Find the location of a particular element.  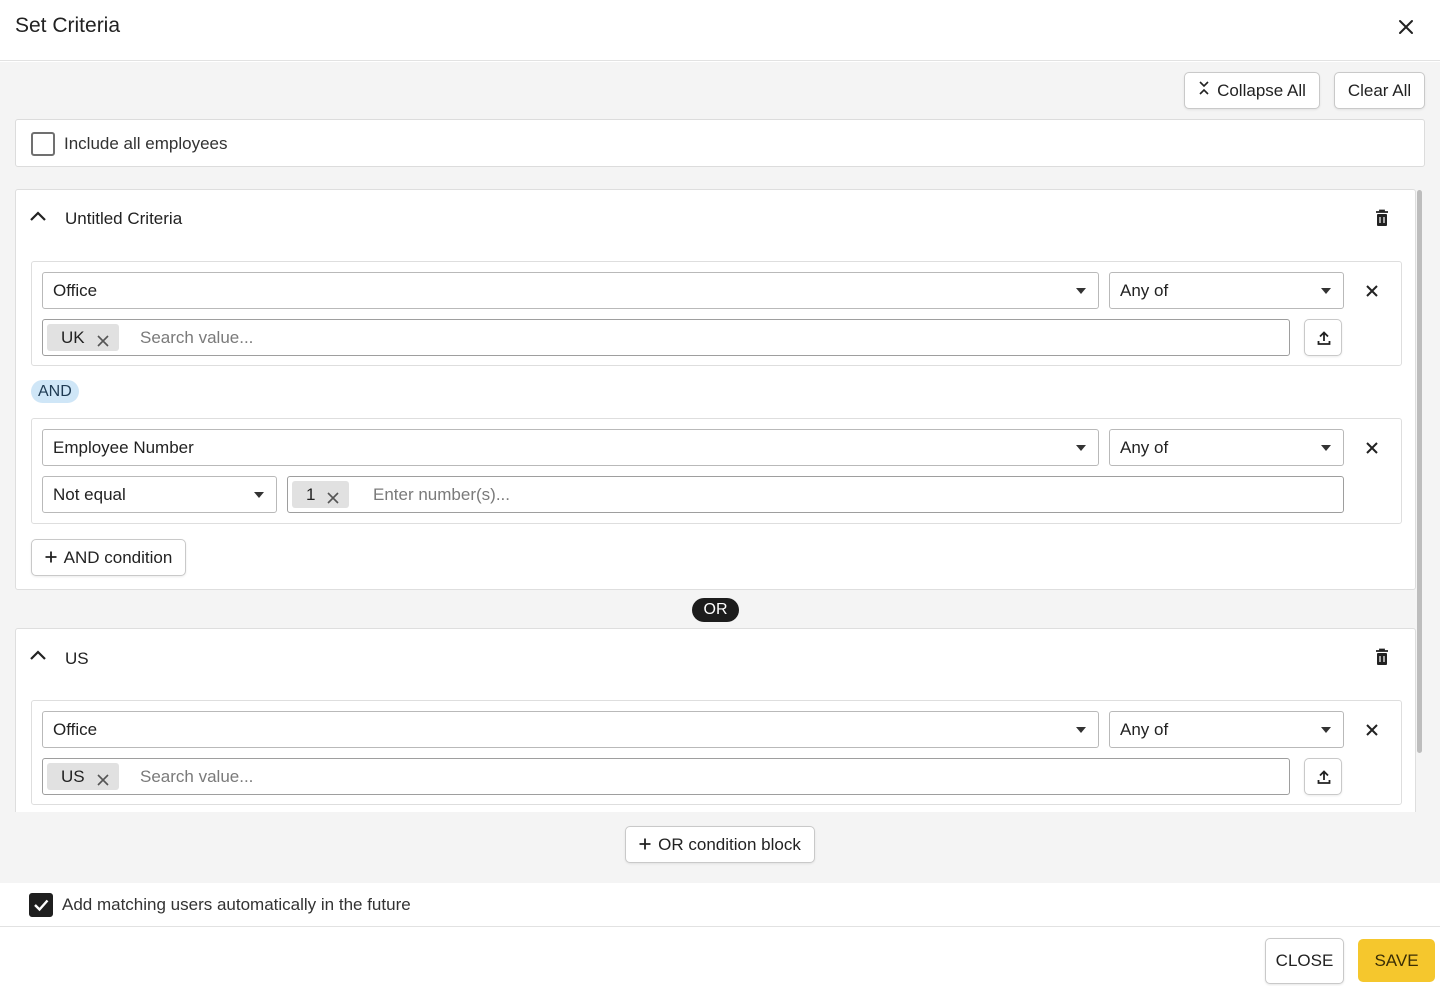

operator-select: Not equal is located at coordinates (159, 494).